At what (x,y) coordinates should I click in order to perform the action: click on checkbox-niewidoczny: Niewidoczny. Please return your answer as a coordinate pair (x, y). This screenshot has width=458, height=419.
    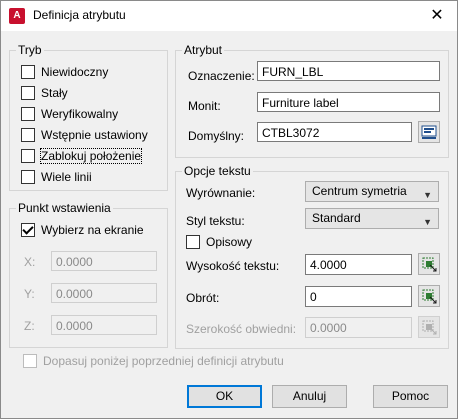
    Looking at the image, I should click on (64, 72).